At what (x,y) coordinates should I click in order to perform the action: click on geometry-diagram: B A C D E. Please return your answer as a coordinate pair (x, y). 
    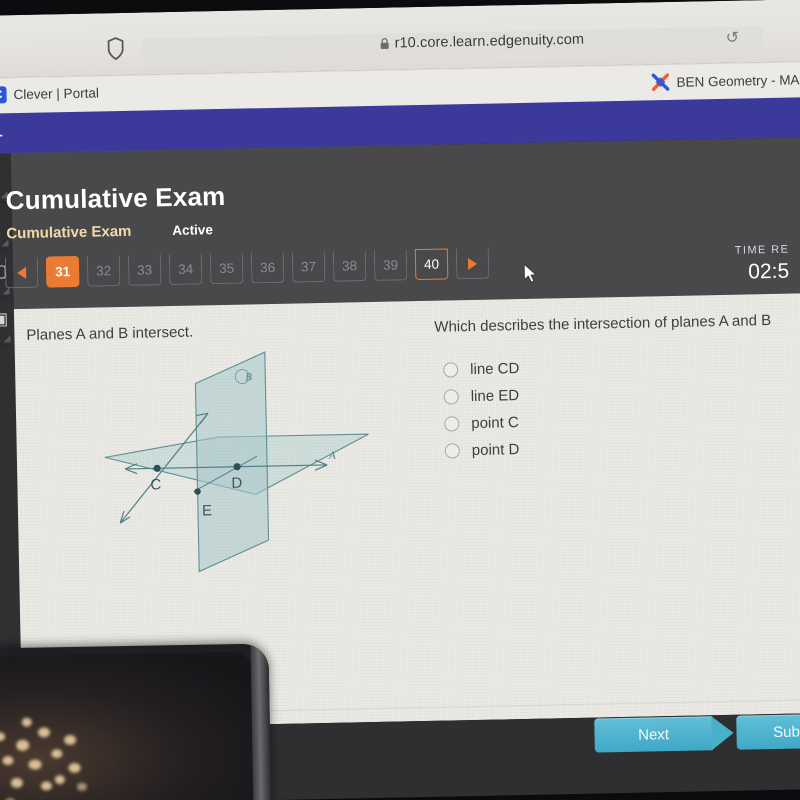
    Looking at the image, I should click on (237, 465).